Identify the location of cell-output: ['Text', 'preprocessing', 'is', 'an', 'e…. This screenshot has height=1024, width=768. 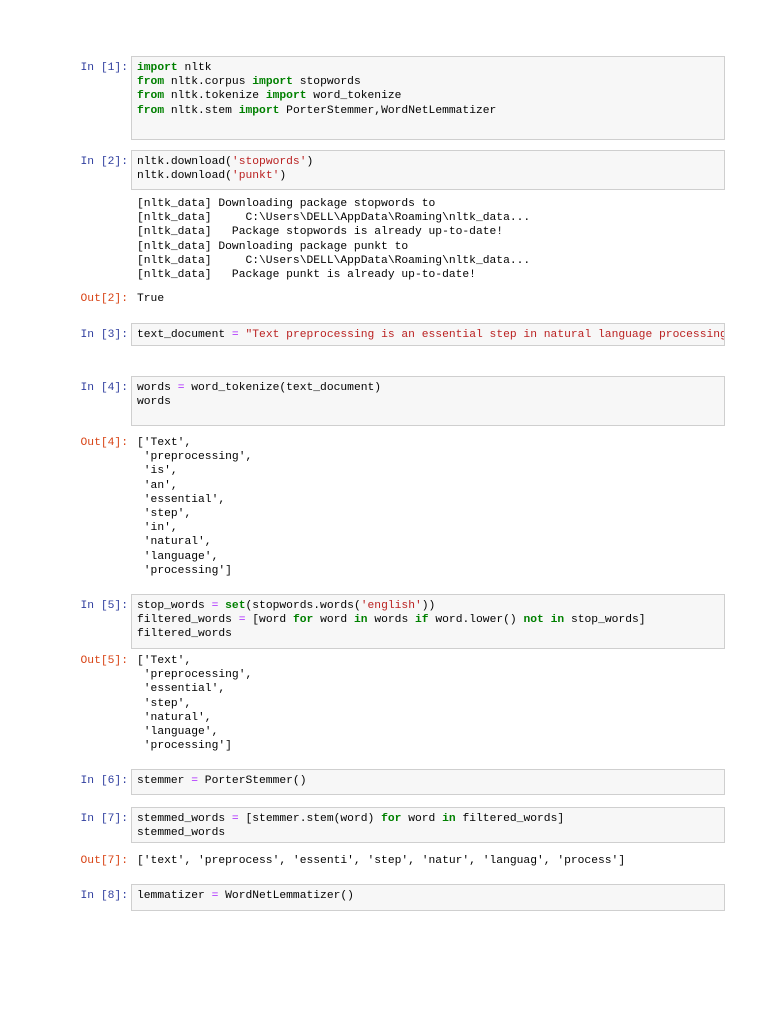
(194, 507).